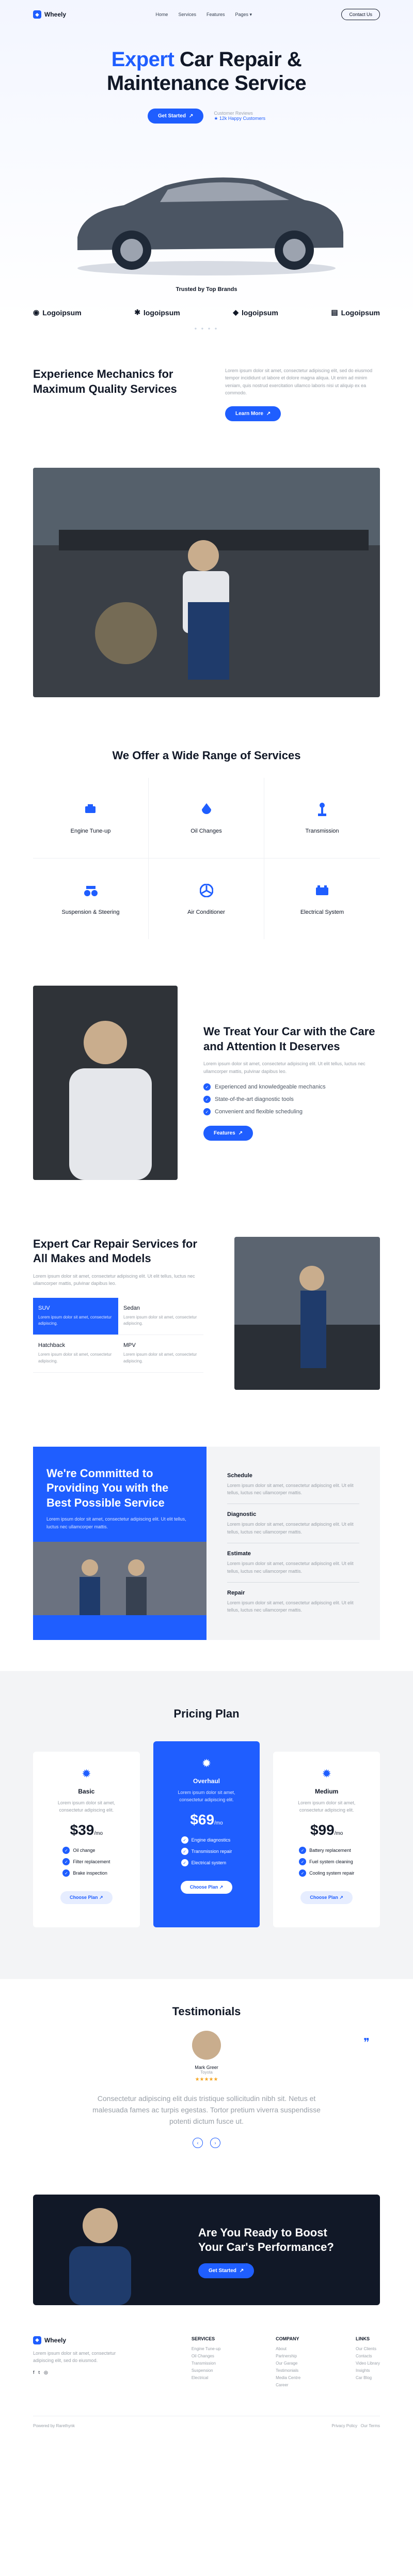 Image resolution: width=413 pixels, height=2576 pixels. Describe the element at coordinates (334, 312) in the screenshot. I see `logo-stripes-icon: ▤` at that location.